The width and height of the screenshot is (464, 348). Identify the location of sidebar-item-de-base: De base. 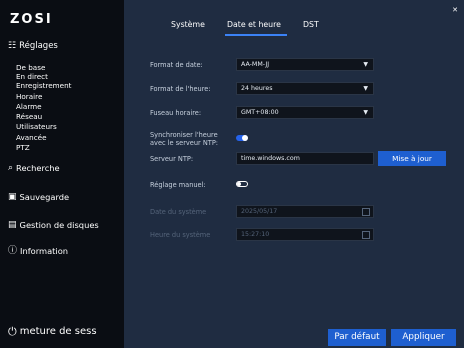
(30, 67).